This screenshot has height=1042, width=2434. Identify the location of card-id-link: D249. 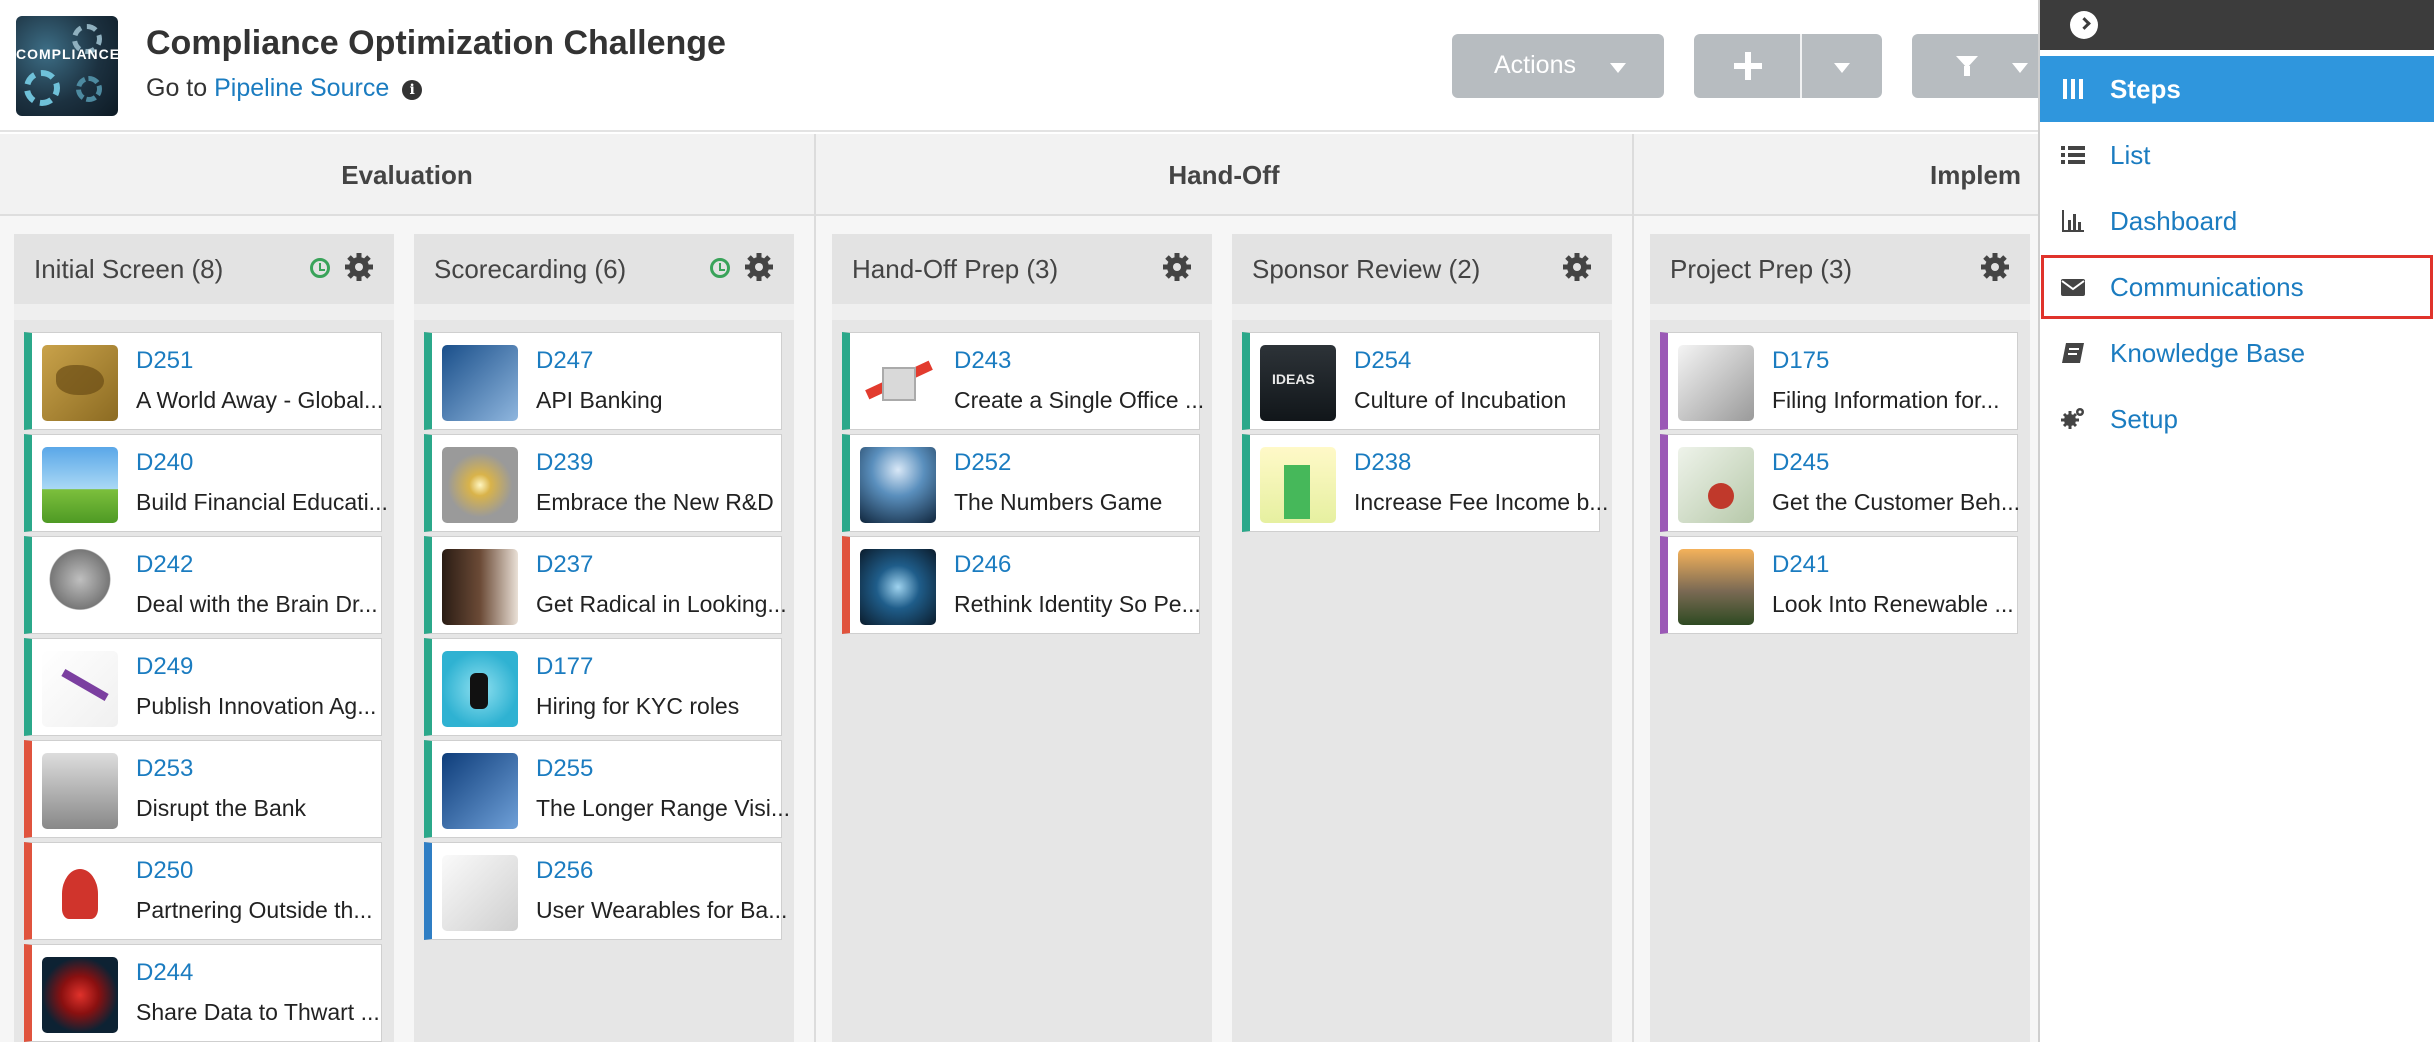
(164, 667).